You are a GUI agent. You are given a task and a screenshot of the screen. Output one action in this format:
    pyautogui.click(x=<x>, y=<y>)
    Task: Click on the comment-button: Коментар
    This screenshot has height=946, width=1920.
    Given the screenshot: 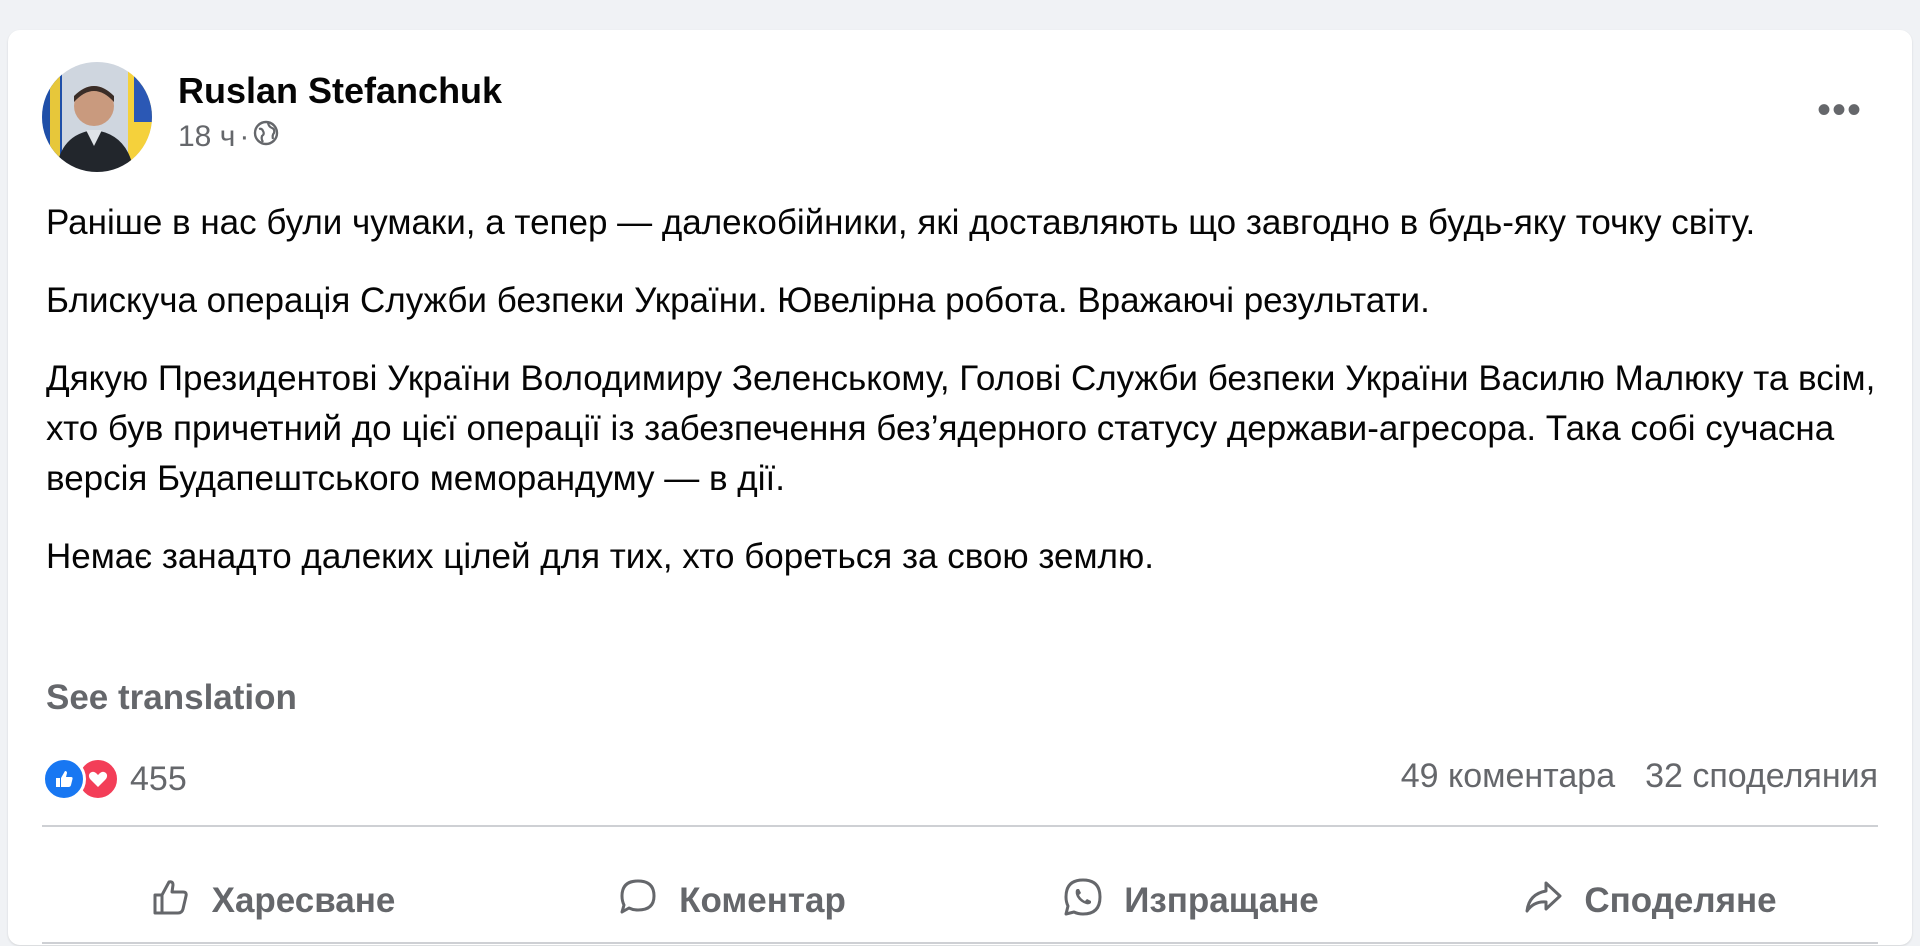 What is the action you would take?
    pyautogui.click(x=730, y=901)
    